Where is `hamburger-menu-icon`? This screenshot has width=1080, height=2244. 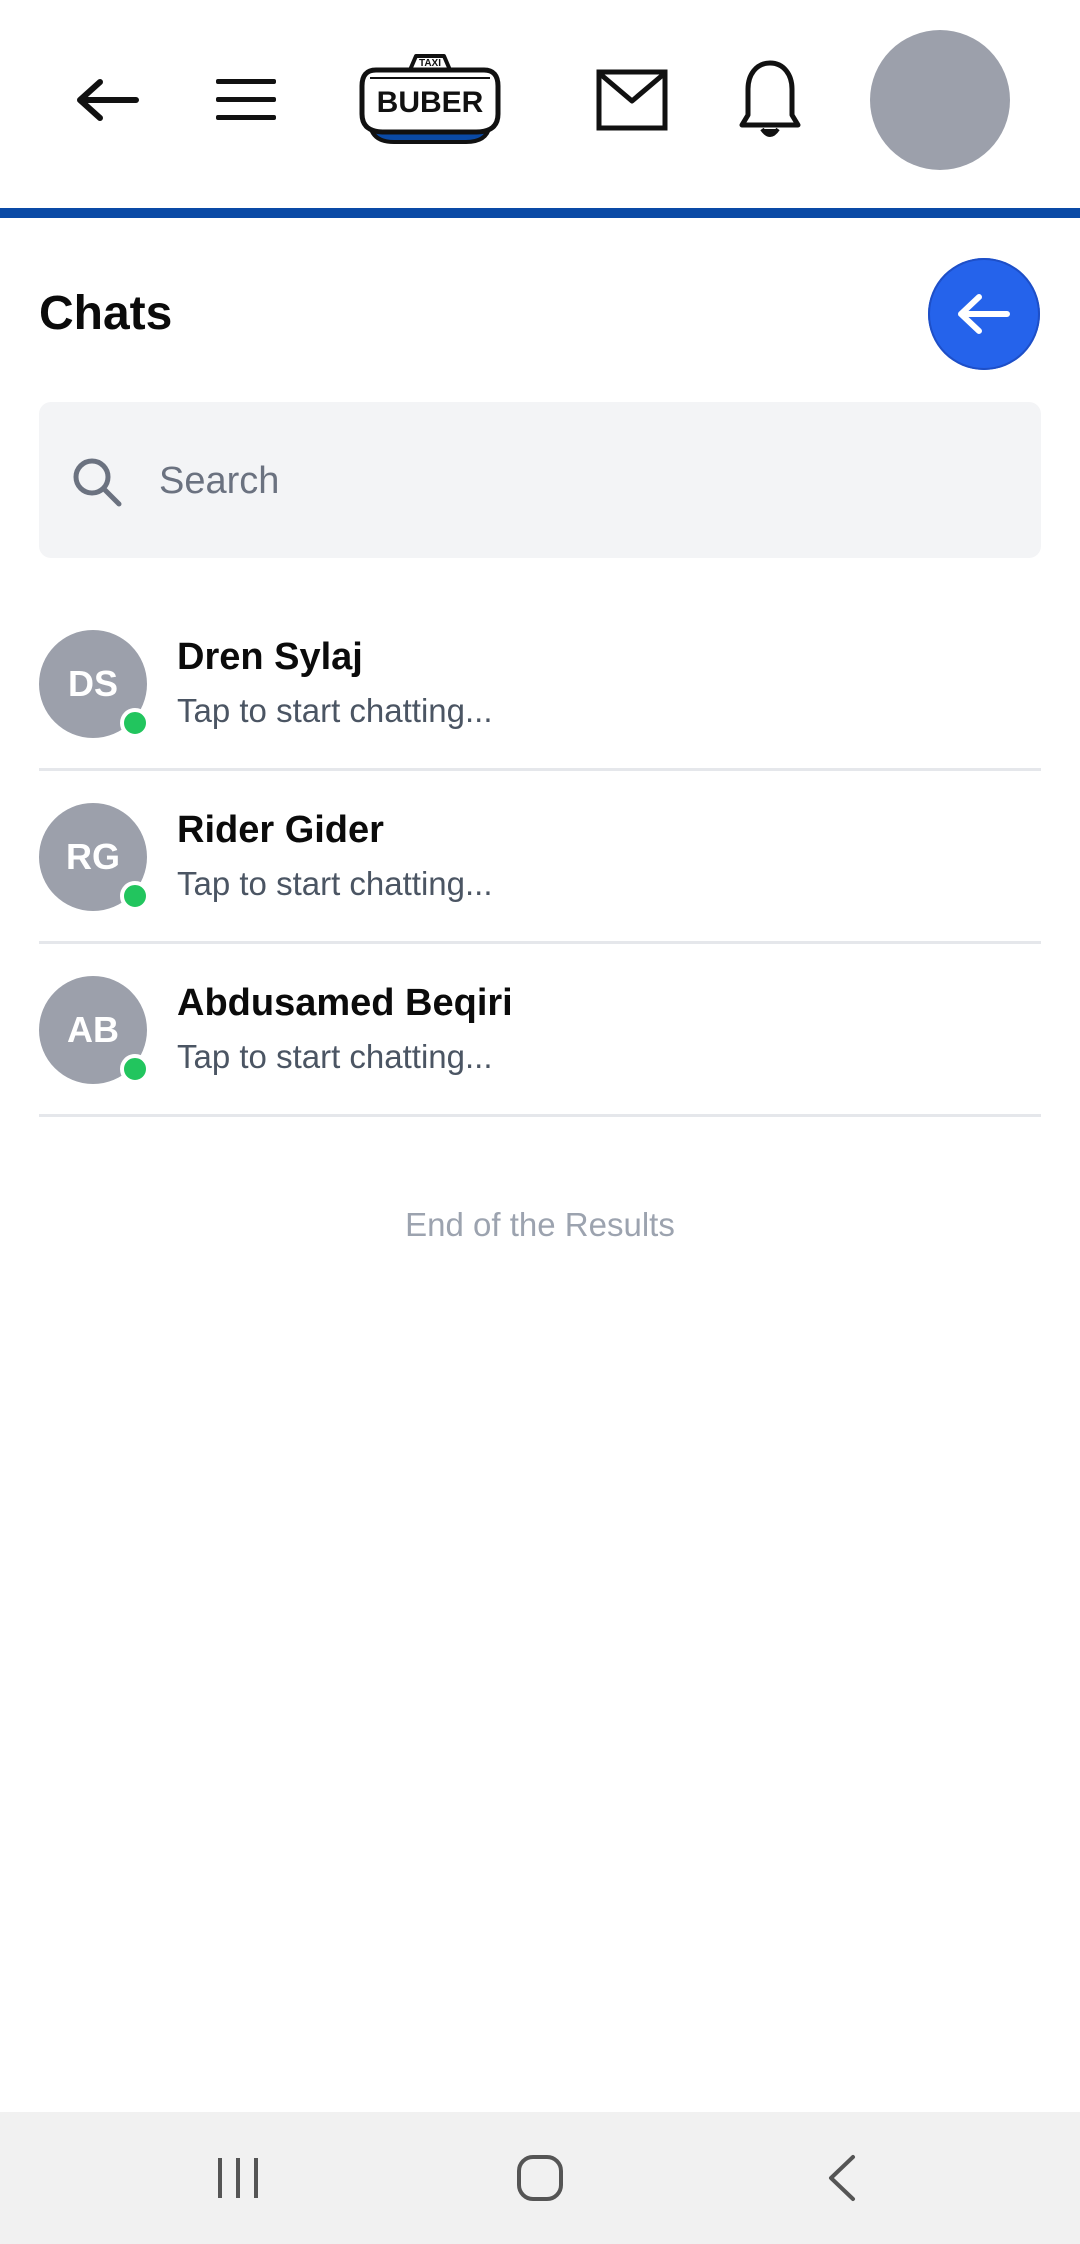
hamburger-menu-icon is located at coordinates (246, 99).